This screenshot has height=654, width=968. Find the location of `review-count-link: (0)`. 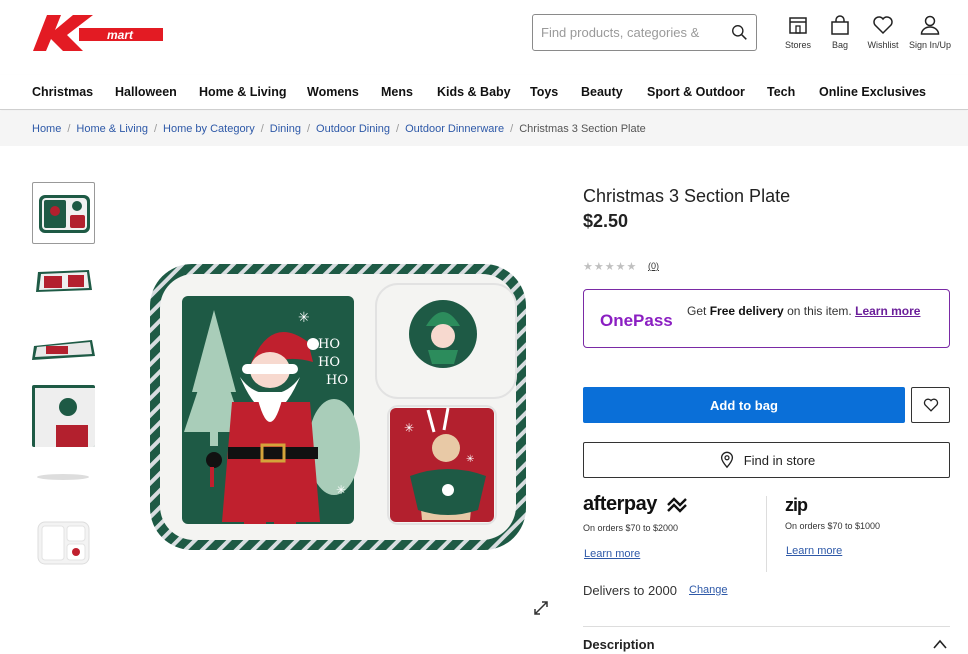

review-count-link: (0) is located at coordinates (653, 266).